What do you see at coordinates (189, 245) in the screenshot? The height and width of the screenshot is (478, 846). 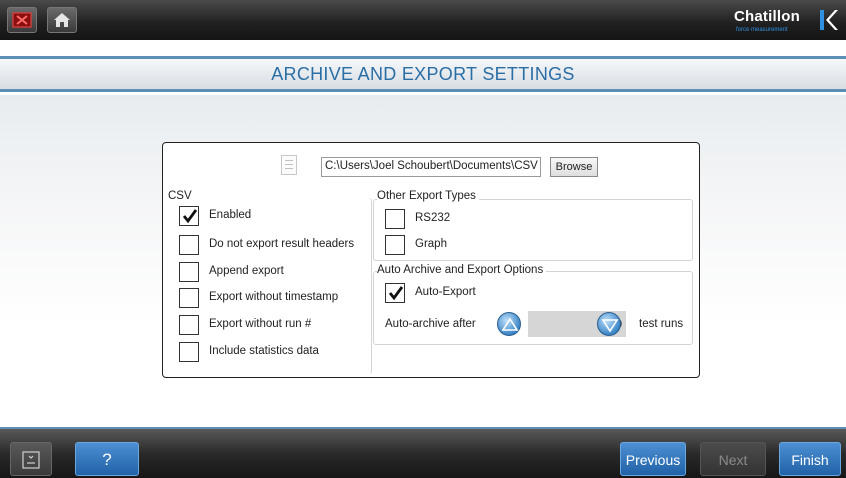 I see `no-headers-checkbox` at bounding box center [189, 245].